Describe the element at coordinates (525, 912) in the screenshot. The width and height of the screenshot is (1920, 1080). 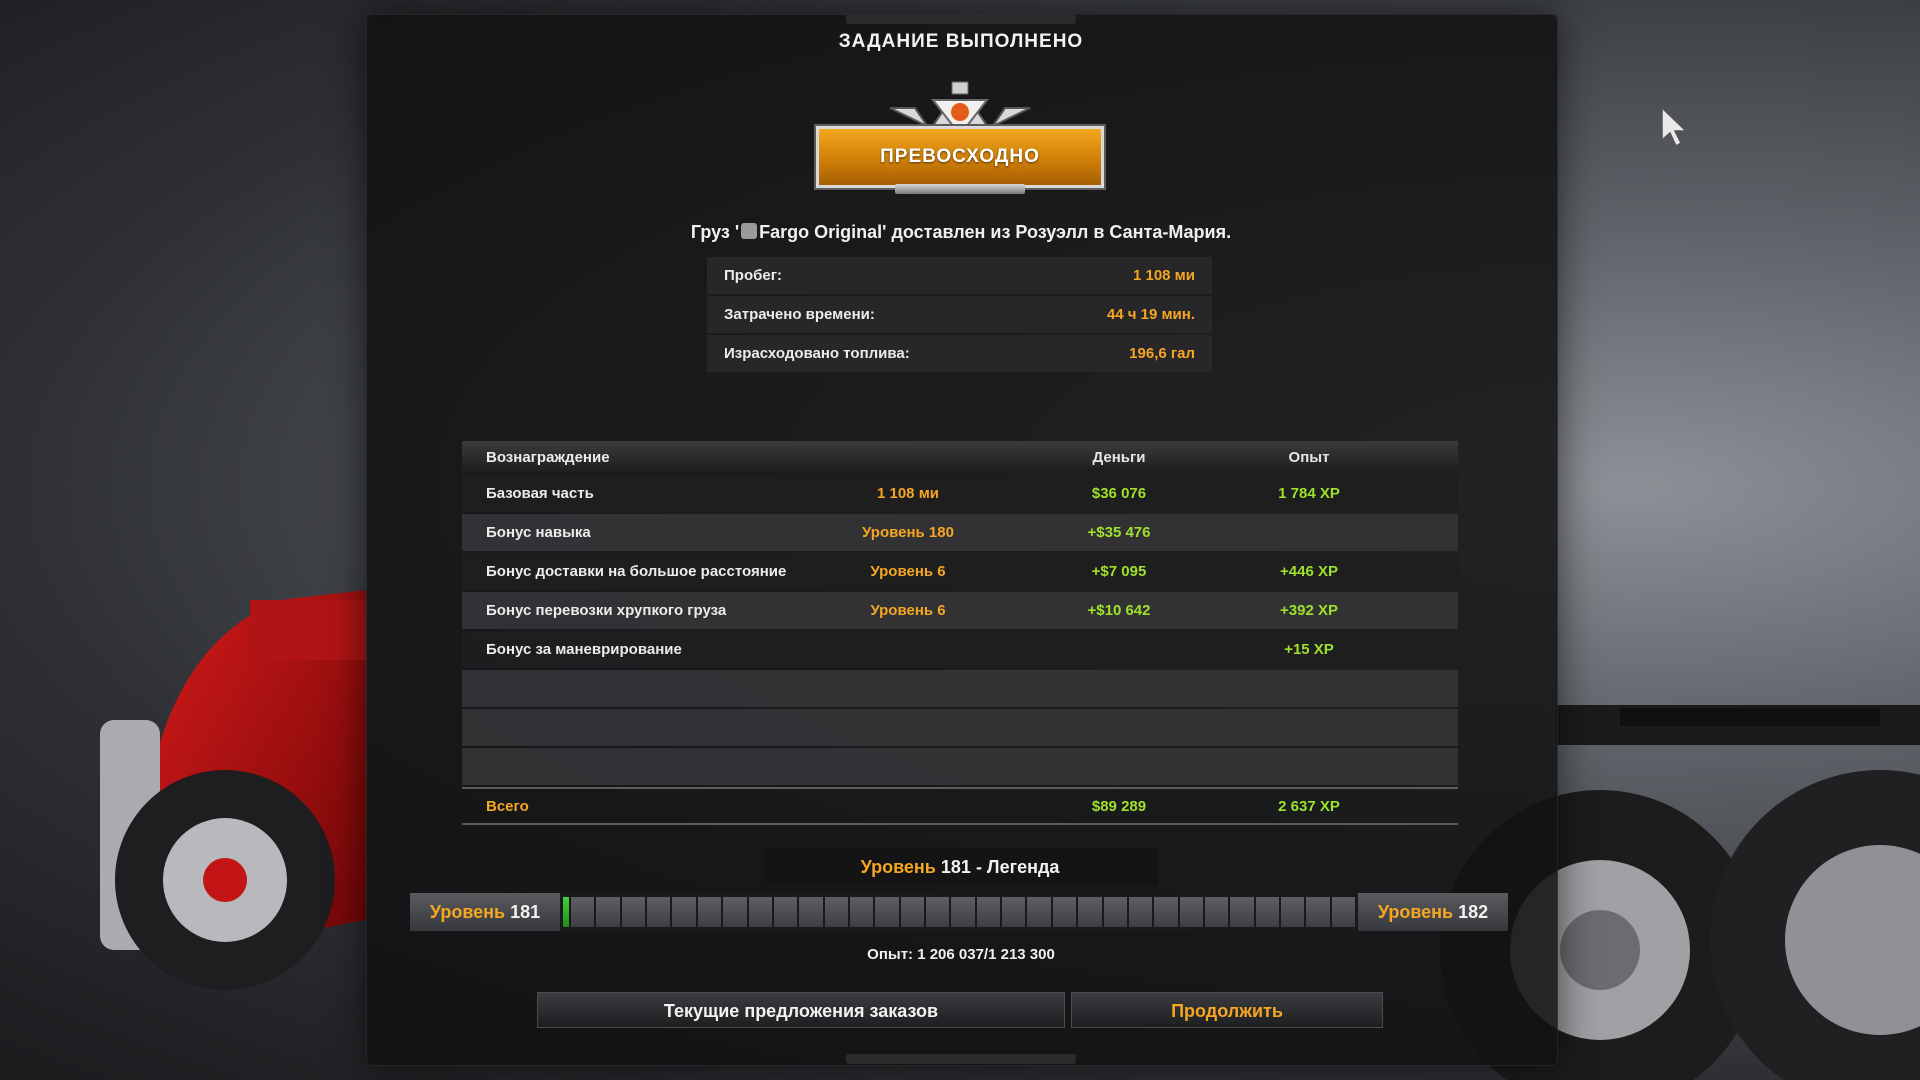
I see `level-start-number: 181` at that location.